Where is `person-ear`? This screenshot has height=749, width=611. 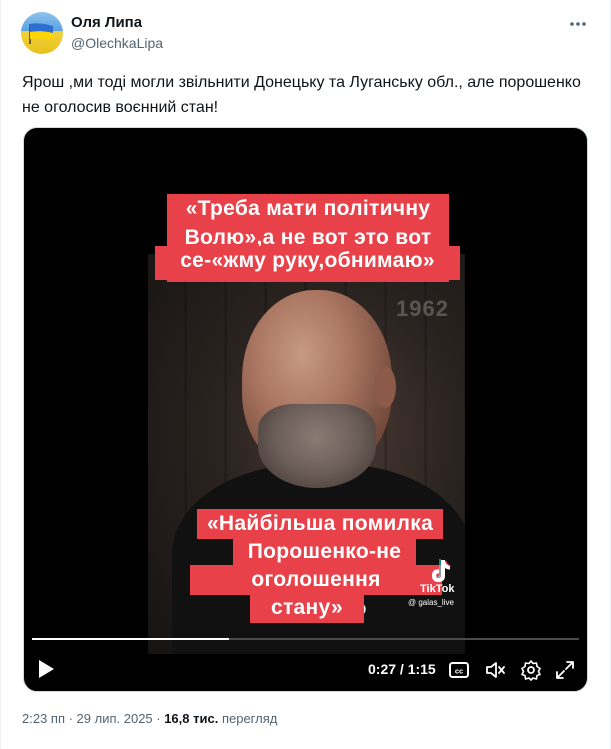 person-ear is located at coordinates (385, 387).